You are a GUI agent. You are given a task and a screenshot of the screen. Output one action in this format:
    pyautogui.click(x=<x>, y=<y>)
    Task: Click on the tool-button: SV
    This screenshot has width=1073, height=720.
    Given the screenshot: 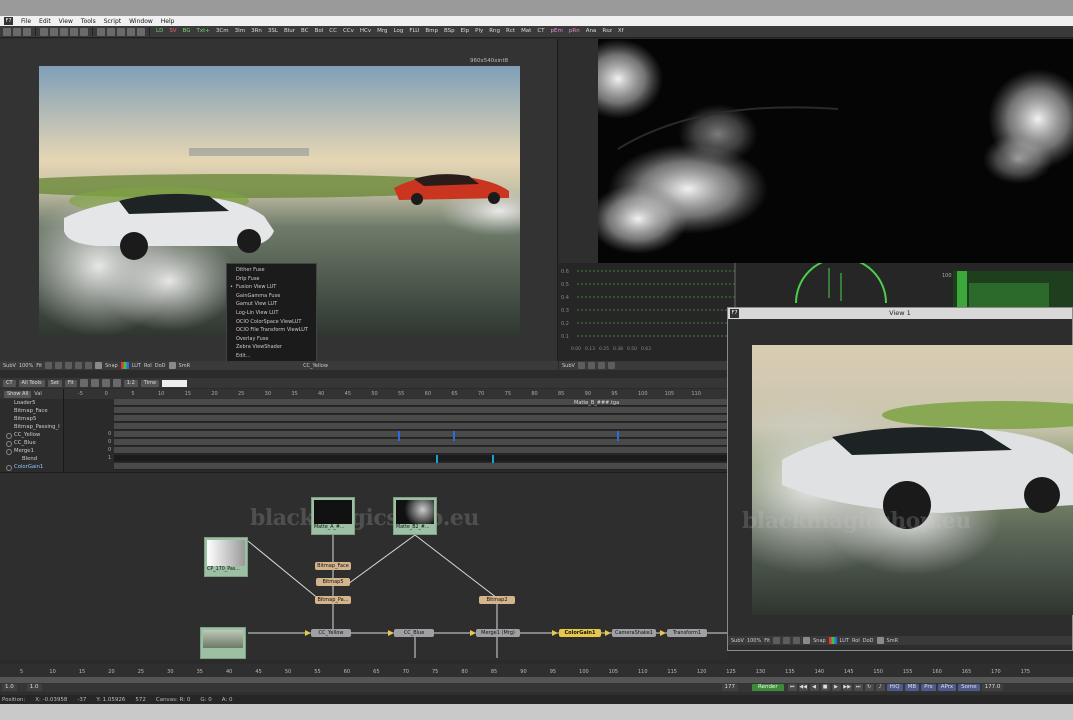 What is the action you would take?
    pyautogui.click(x=172, y=31)
    